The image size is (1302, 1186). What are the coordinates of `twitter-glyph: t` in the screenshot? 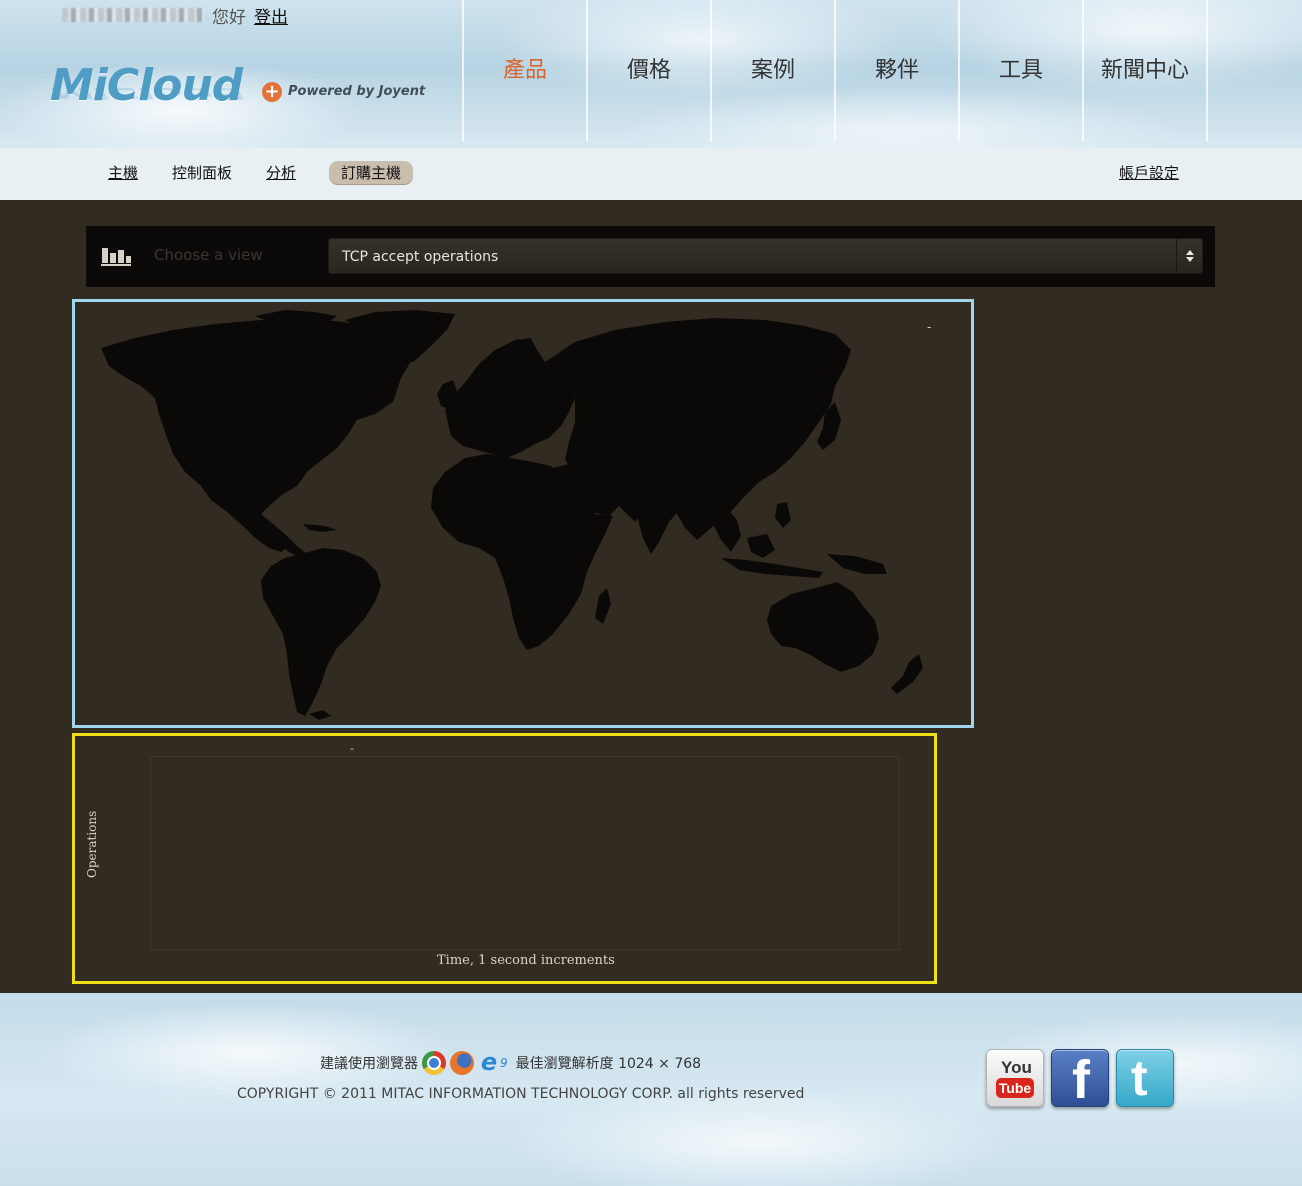 It's located at (1139, 1078).